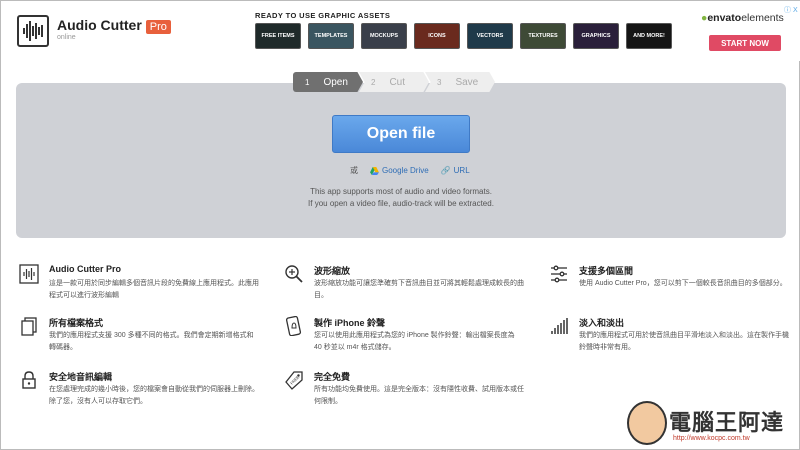 The image size is (800, 450). What do you see at coordinates (332, 377) in the screenshot?
I see `feature-title: 完全免費` at bounding box center [332, 377].